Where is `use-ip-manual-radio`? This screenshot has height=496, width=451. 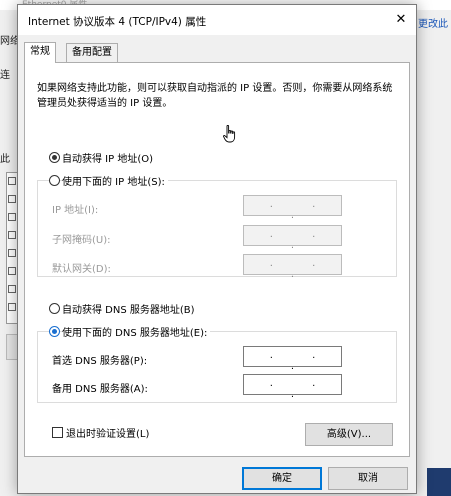 use-ip-manual-radio is located at coordinates (54, 180).